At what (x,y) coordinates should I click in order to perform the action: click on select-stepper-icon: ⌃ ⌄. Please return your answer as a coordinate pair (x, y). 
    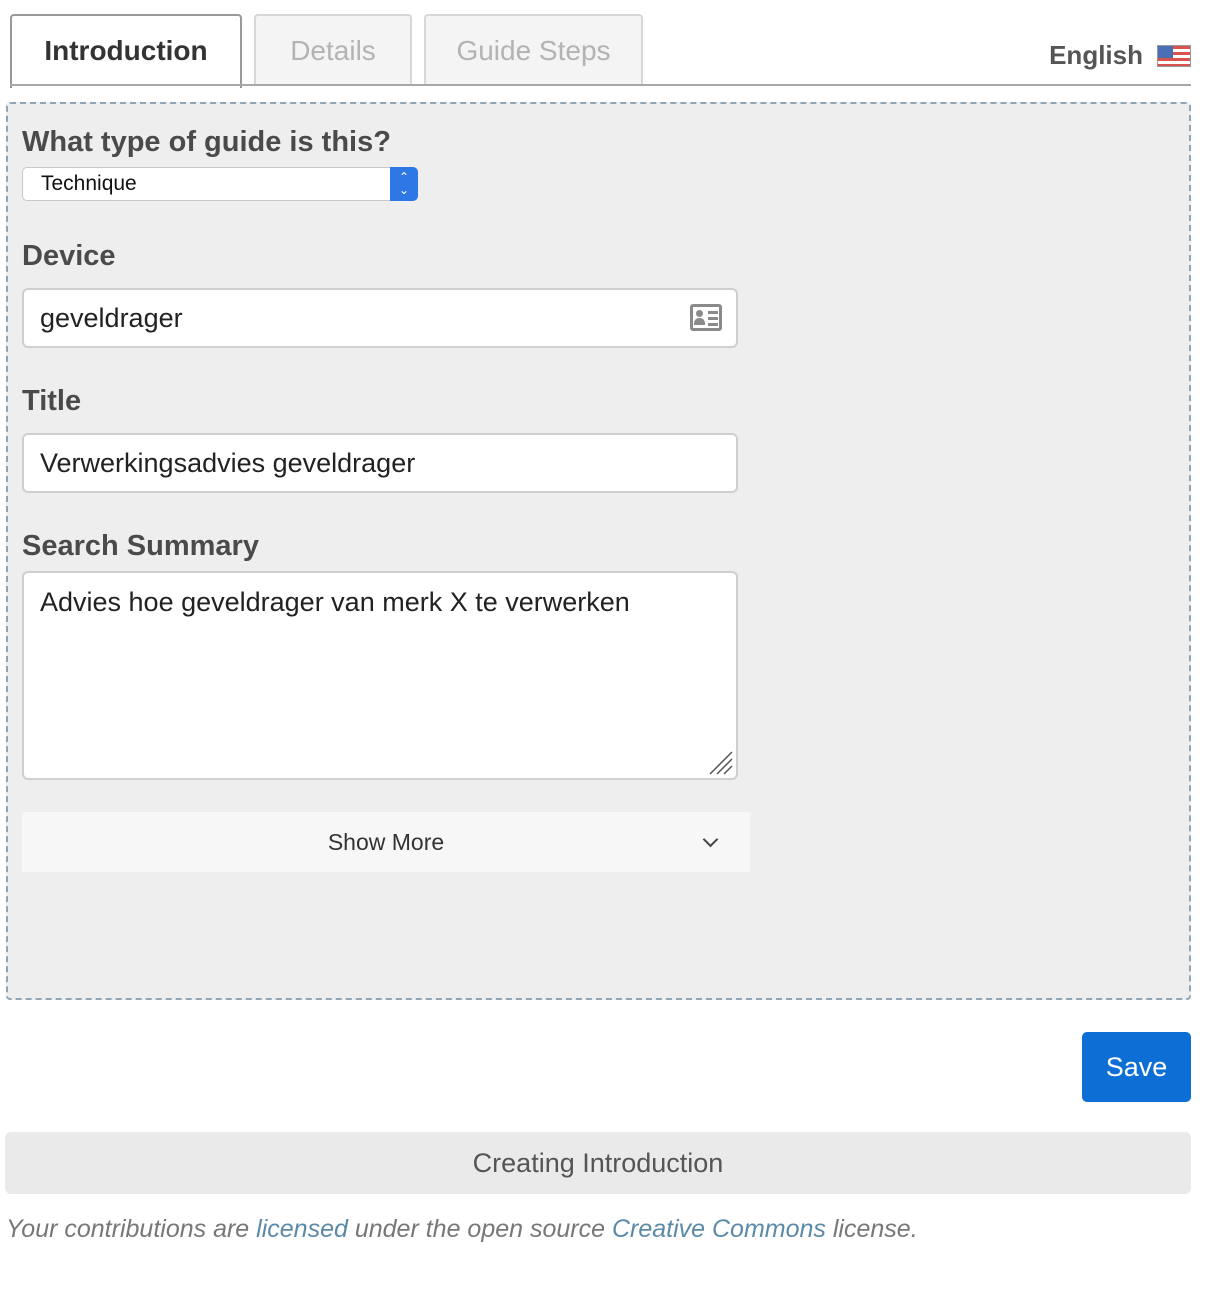
    Looking at the image, I should click on (404, 184).